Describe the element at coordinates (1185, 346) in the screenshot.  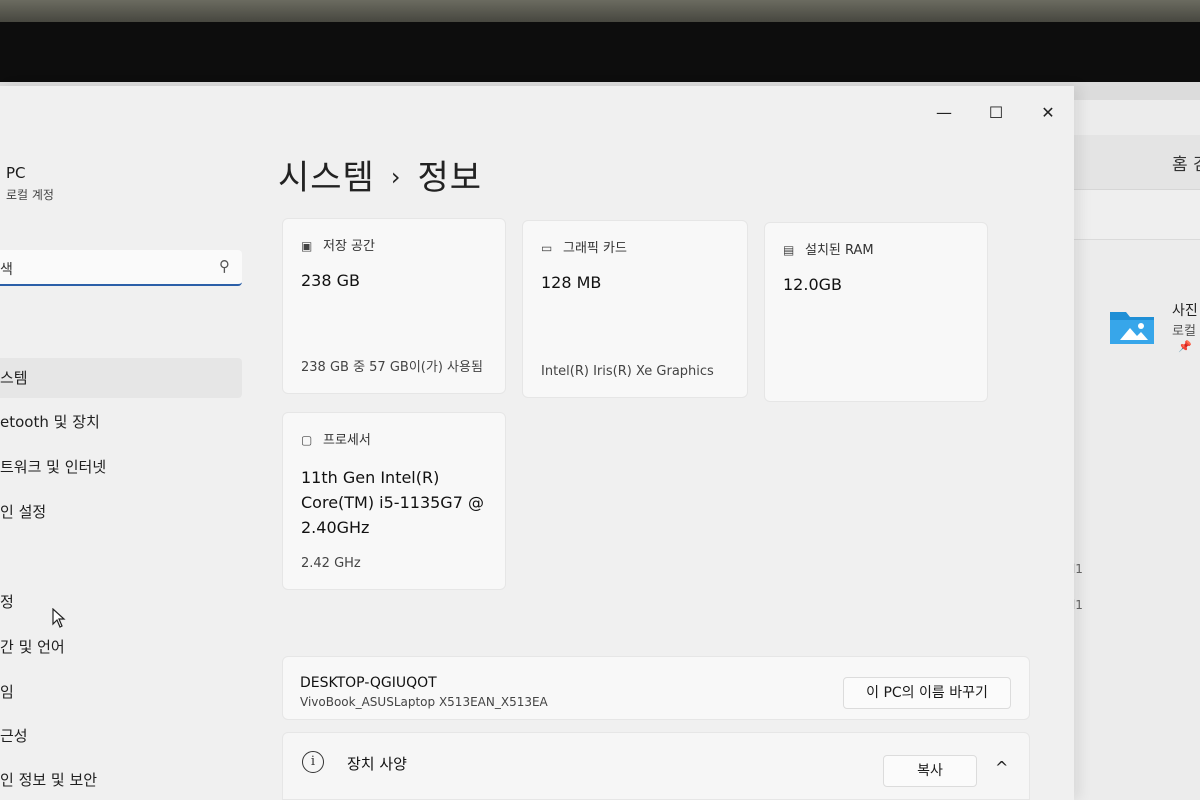
I see `pin-icon: 📌` at that location.